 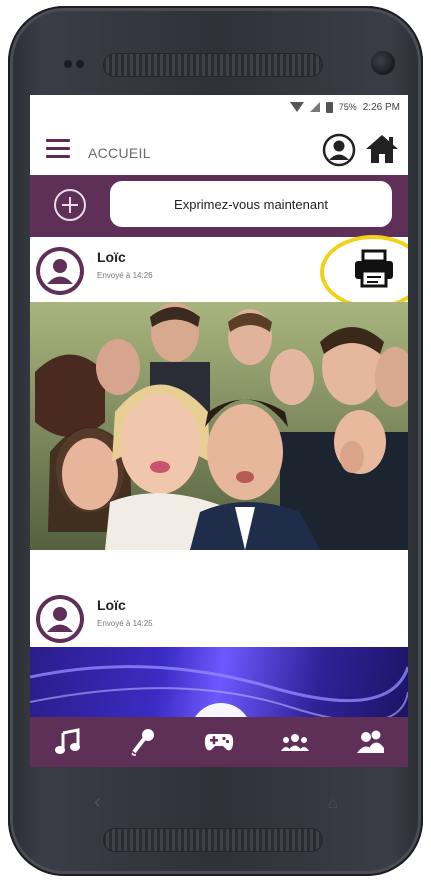 I want to click on compose-bar: Exprimez-vous maintenant, so click(x=219, y=206).